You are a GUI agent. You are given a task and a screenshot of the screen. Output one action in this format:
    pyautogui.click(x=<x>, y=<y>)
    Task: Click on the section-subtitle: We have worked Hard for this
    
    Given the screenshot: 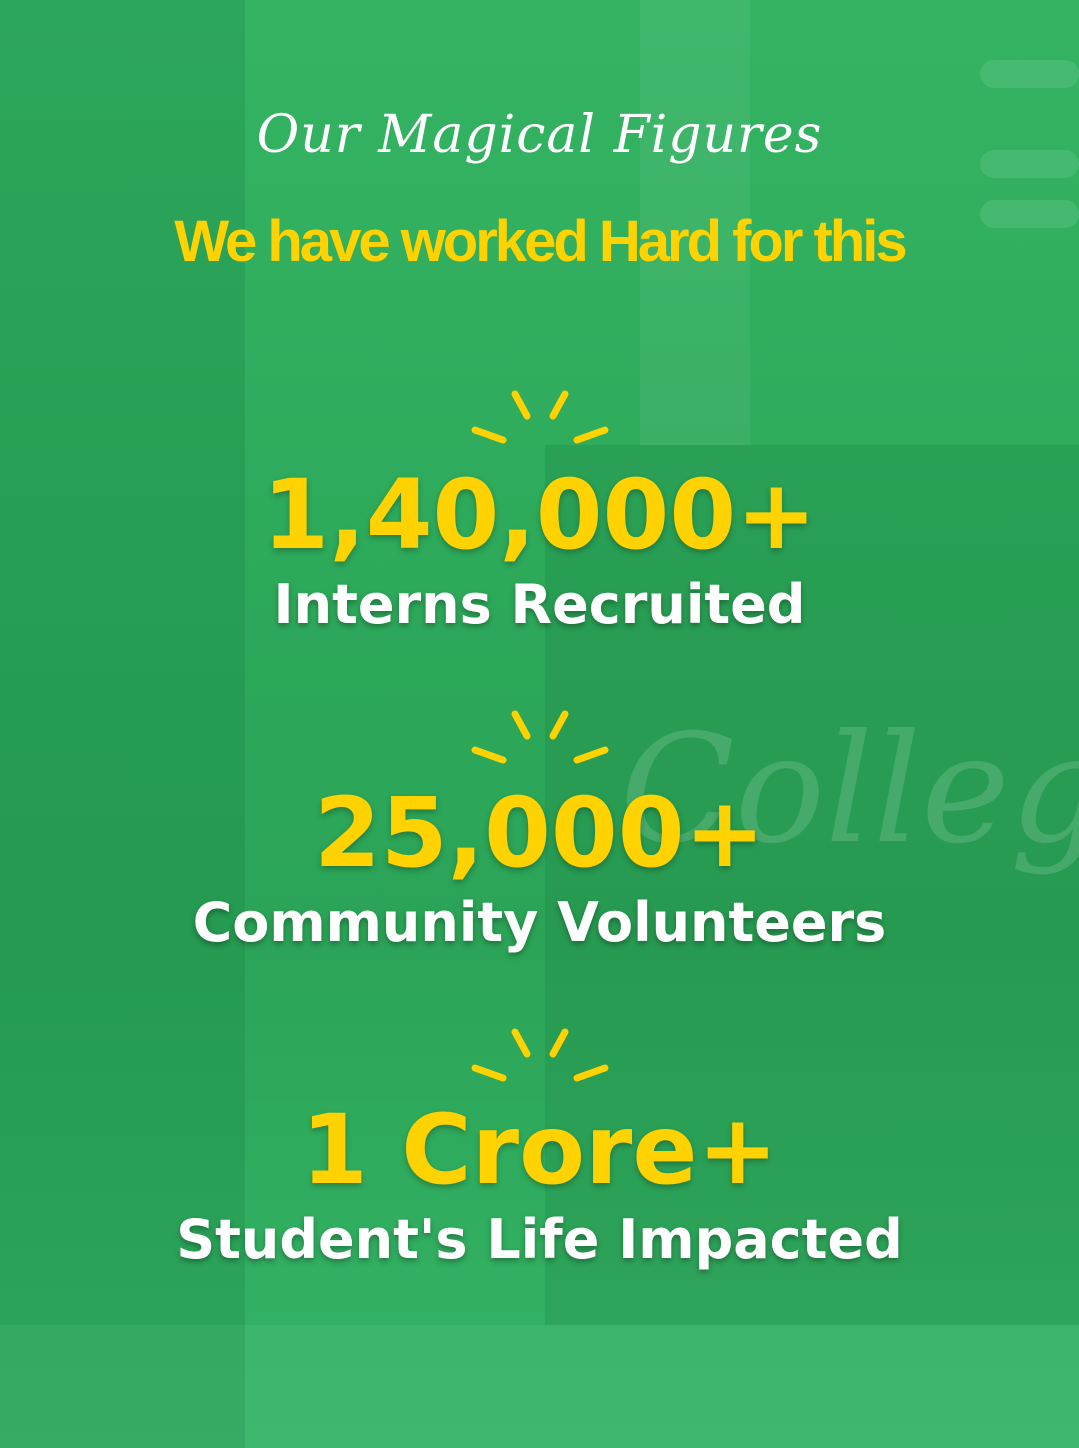 What is the action you would take?
    pyautogui.click(x=540, y=241)
    